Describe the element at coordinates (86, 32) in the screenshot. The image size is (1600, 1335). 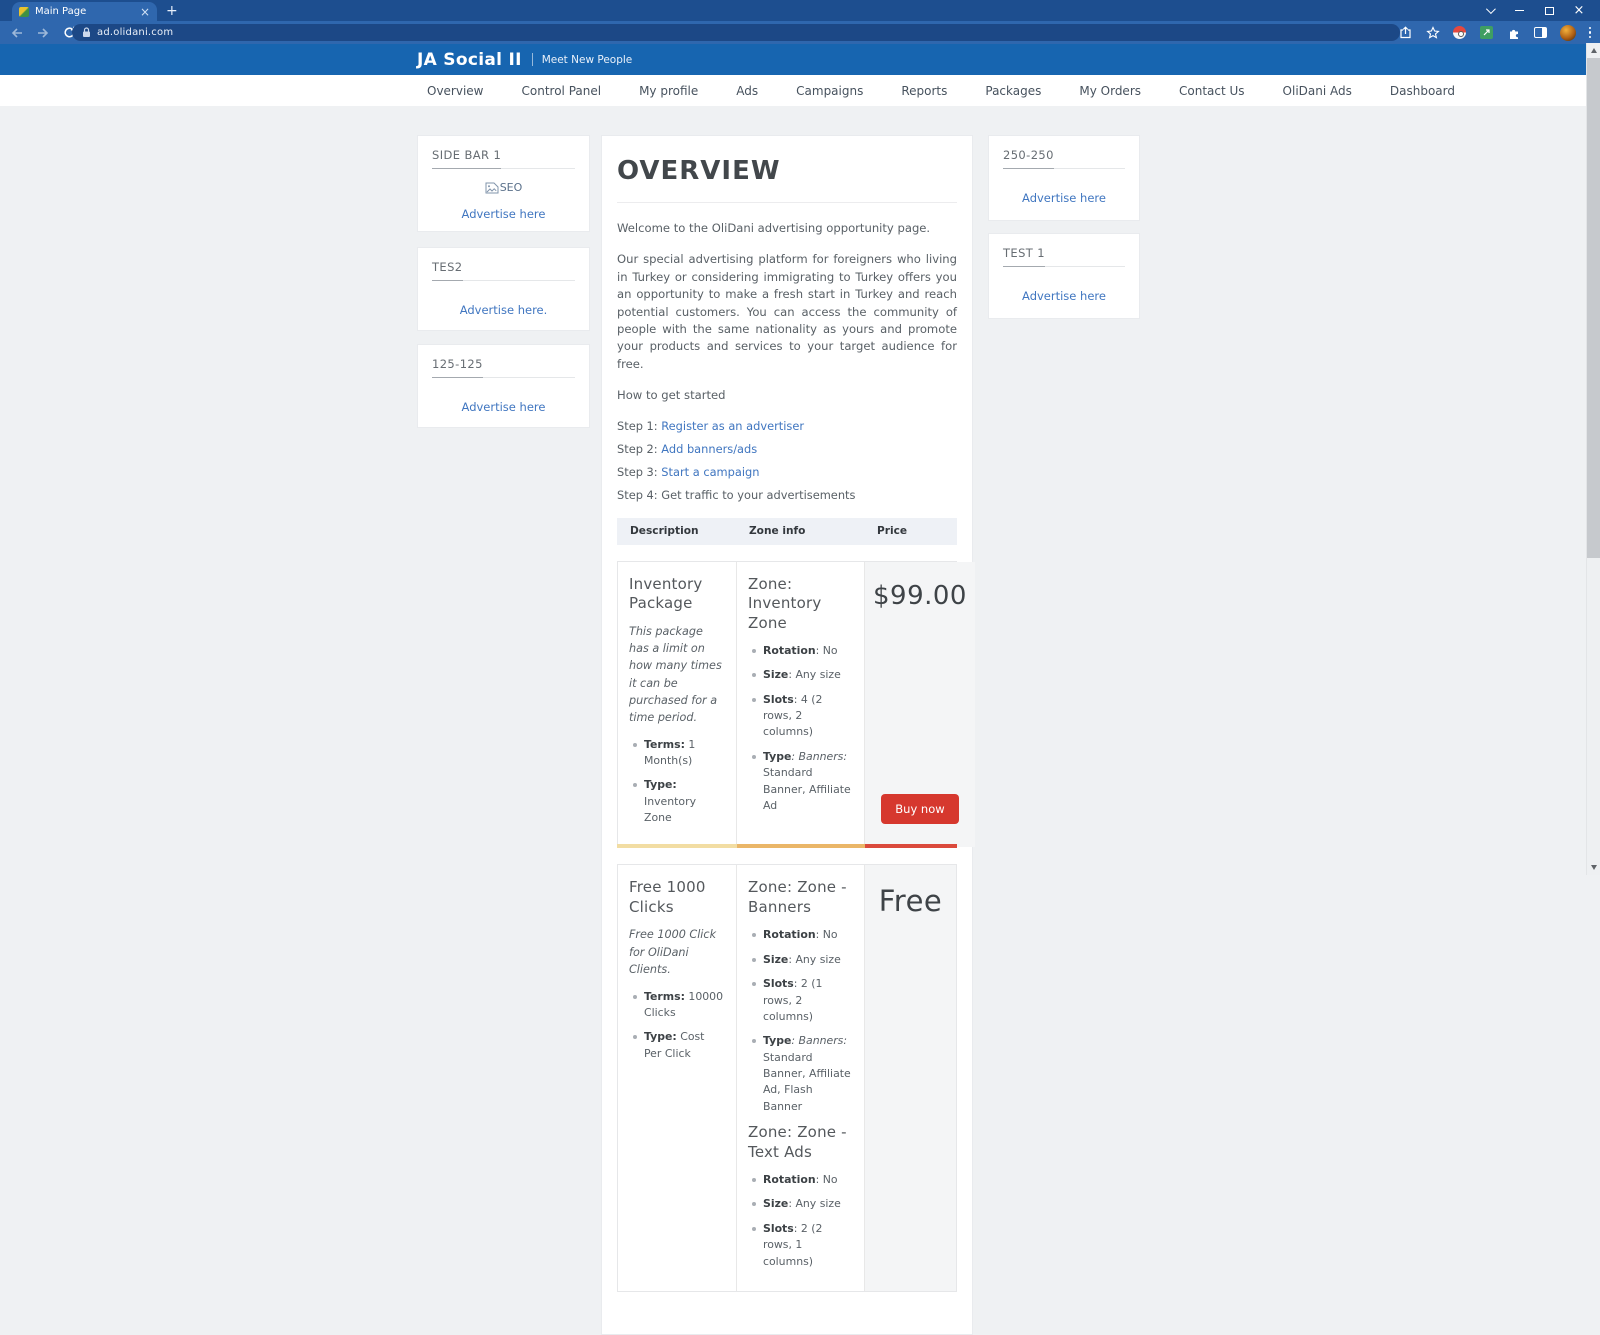
I see `lock-icon` at that location.